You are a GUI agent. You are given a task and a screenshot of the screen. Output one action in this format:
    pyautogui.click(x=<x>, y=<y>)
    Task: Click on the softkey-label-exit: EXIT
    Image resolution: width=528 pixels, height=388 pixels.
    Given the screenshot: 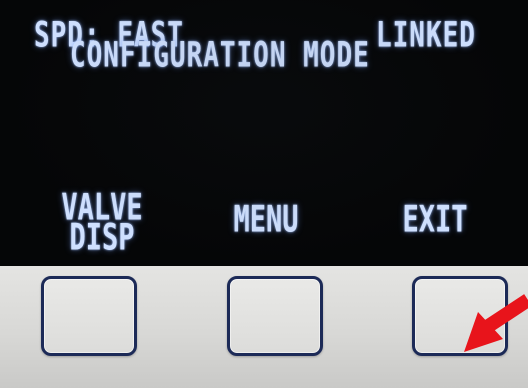 What is the action you would take?
    pyautogui.click(x=435, y=220)
    